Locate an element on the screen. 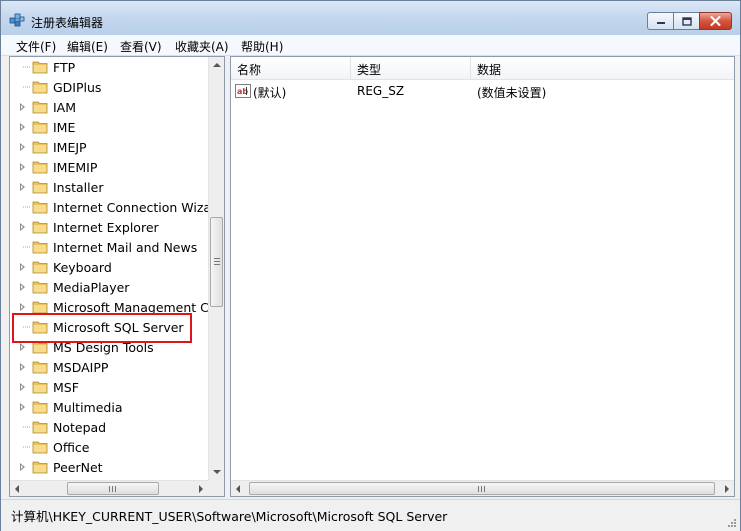 The image size is (741, 531). menu-bar: 文件(F) 编辑(E) 查看(V) 收藏夹(A) 帮助(H) is located at coordinates (370, 45).